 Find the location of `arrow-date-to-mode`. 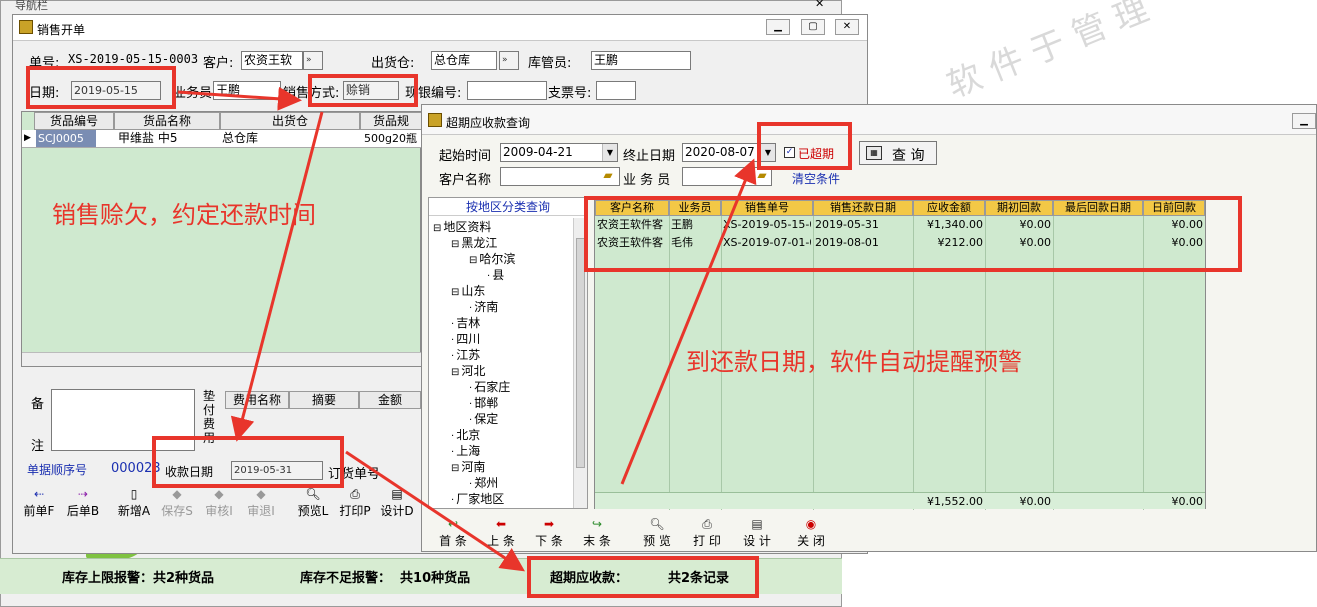

arrow-date-to-mode is located at coordinates (239, 98).